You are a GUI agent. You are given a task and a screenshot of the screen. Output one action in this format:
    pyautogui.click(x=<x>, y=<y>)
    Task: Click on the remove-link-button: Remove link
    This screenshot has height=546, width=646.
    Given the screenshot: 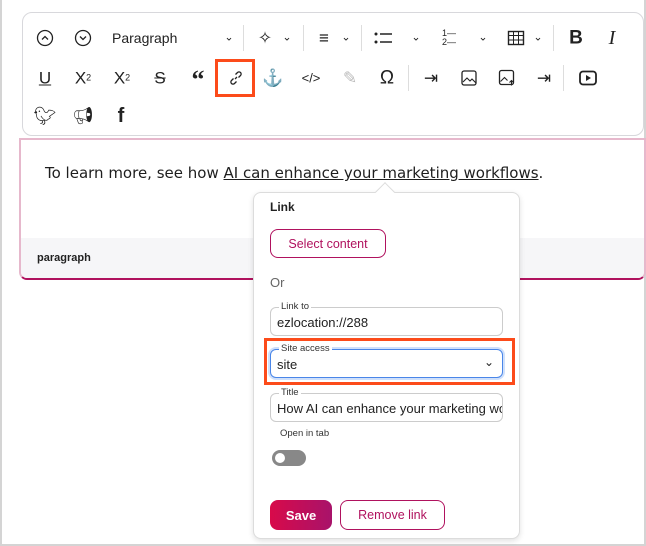 What is the action you would take?
    pyautogui.click(x=392, y=515)
    